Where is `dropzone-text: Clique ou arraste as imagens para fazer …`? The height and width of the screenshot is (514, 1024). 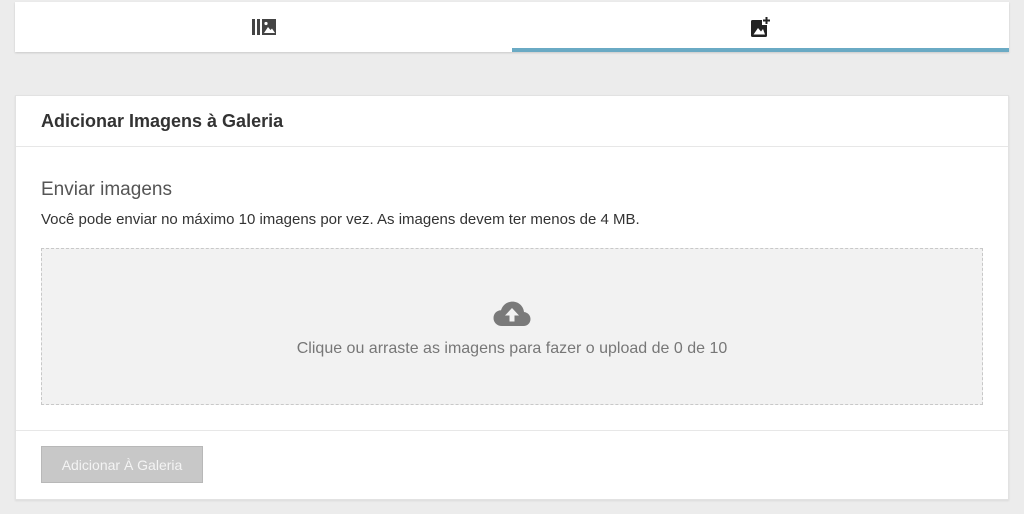
dropzone-text: Clique ou arraste as imagens para fazer … is located at coordinates (512, 348).